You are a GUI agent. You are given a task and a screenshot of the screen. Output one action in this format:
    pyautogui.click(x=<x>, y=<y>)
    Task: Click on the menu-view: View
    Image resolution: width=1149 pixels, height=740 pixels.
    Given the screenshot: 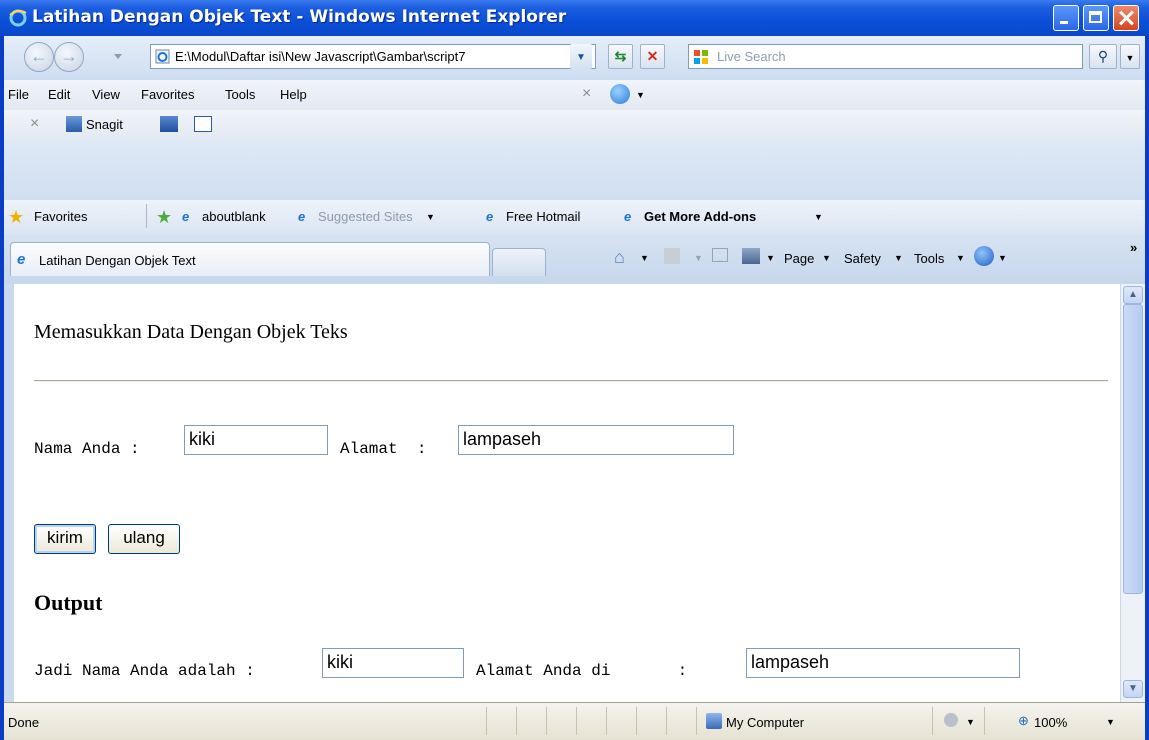 What is the action you would take?
    pyautogui.click(x=106, y=94)
    